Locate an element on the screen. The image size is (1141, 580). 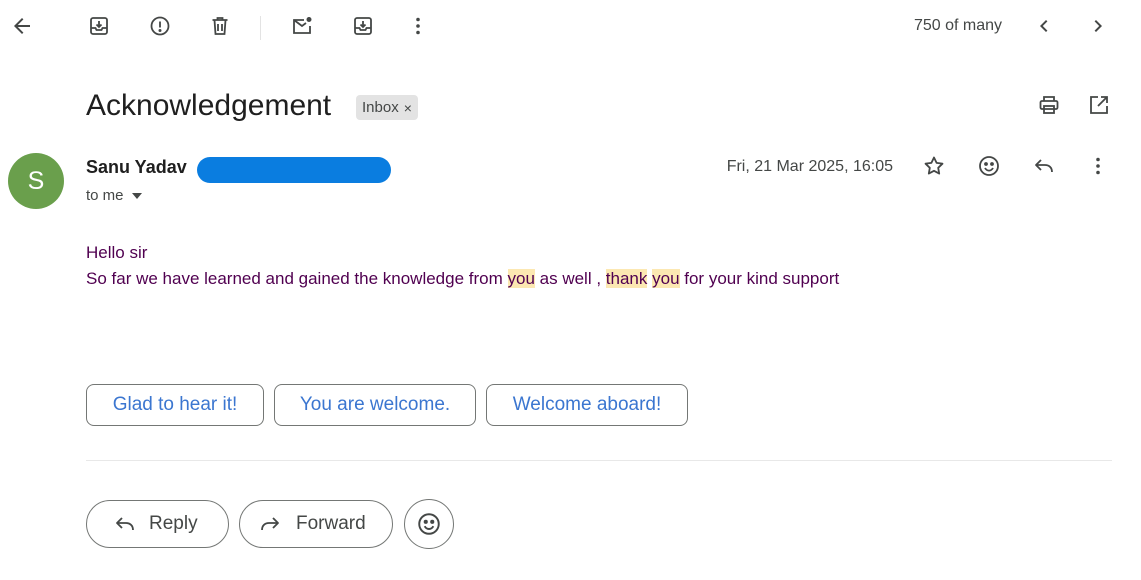
open-new-window-button is located at coordinates (1099, 107).